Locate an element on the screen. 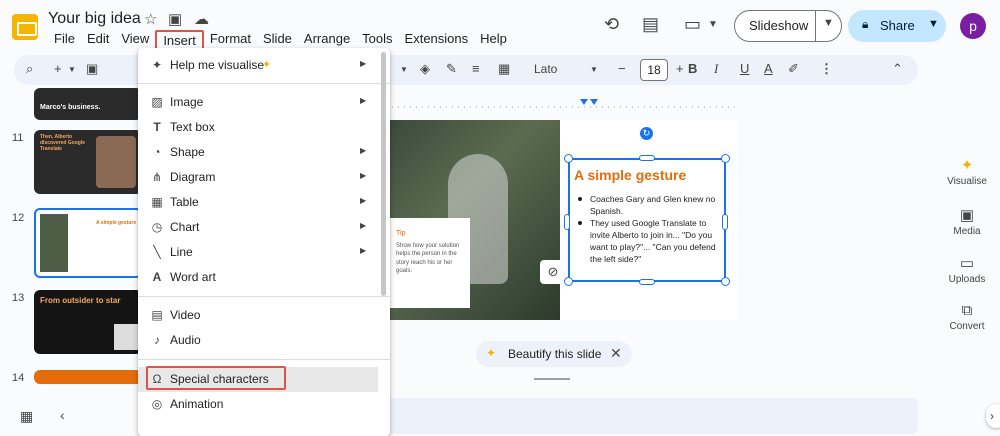 Image resolution: width=1000 pixels, height=436 pixels. slideshow-button: Slideshow ▼ is located at coordinates (788, 26).